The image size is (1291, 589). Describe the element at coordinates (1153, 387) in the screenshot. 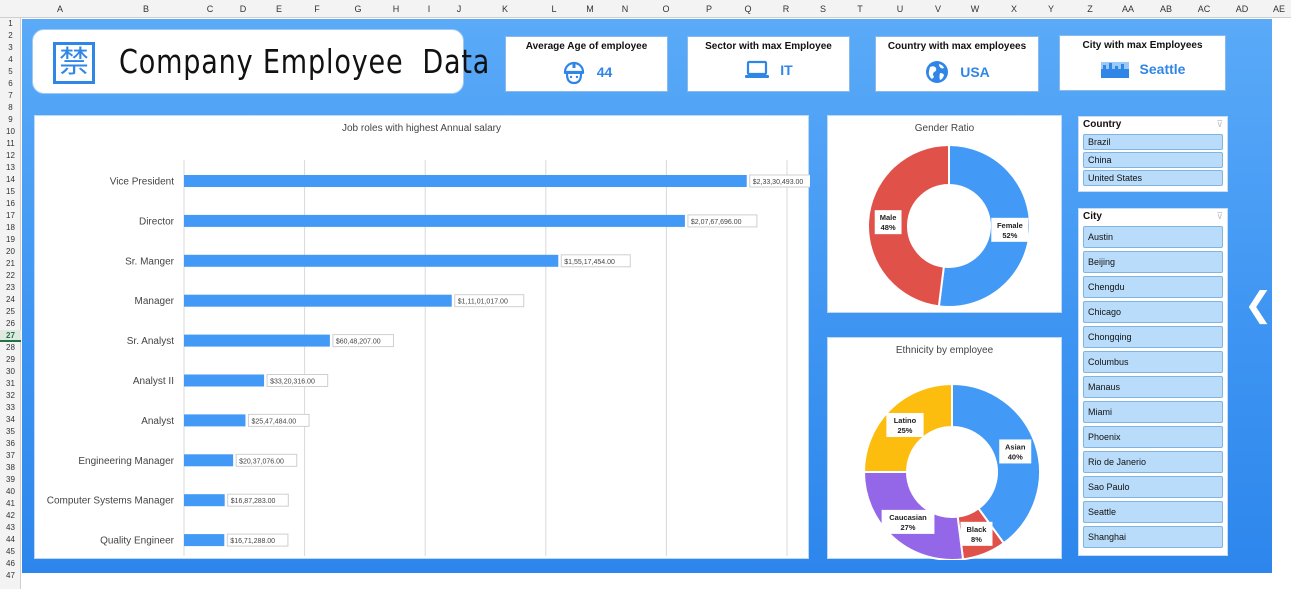

I see `slicer-item: Manaus` at that location.